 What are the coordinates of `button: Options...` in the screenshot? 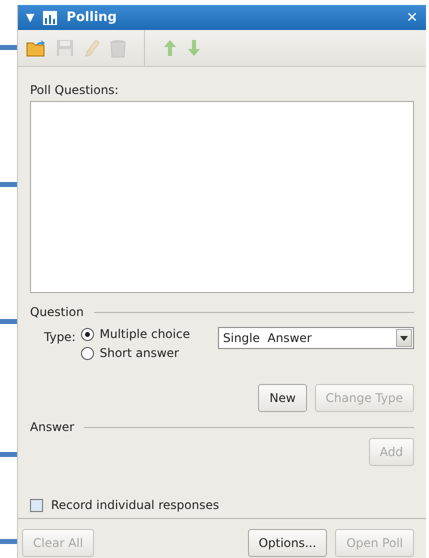 It's located at (288, 543).